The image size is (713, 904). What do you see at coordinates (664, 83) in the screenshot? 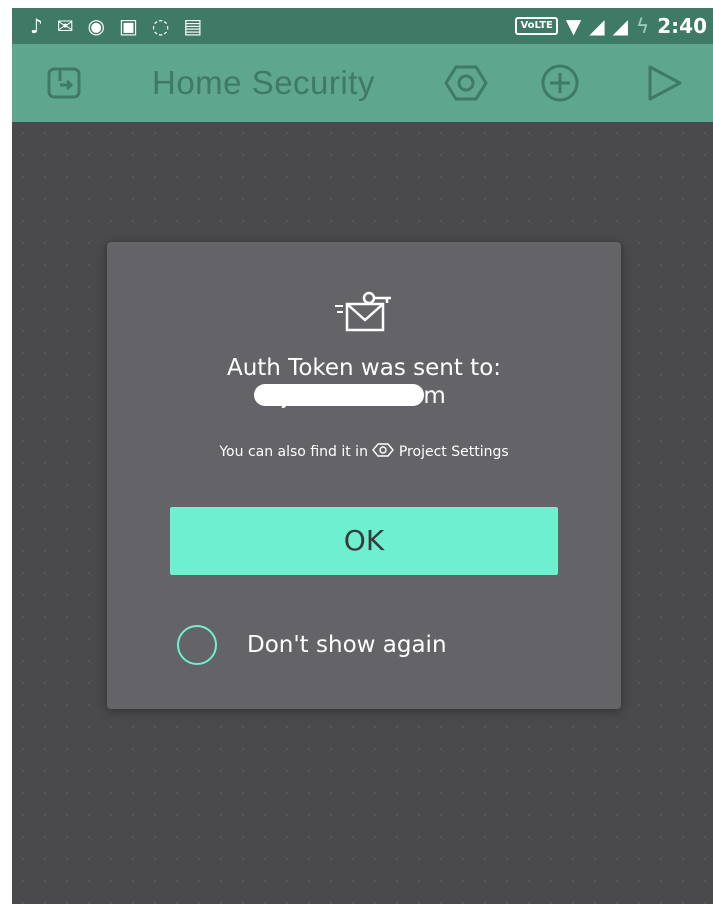
I see `play-icon` at bounding box center [664, 83].